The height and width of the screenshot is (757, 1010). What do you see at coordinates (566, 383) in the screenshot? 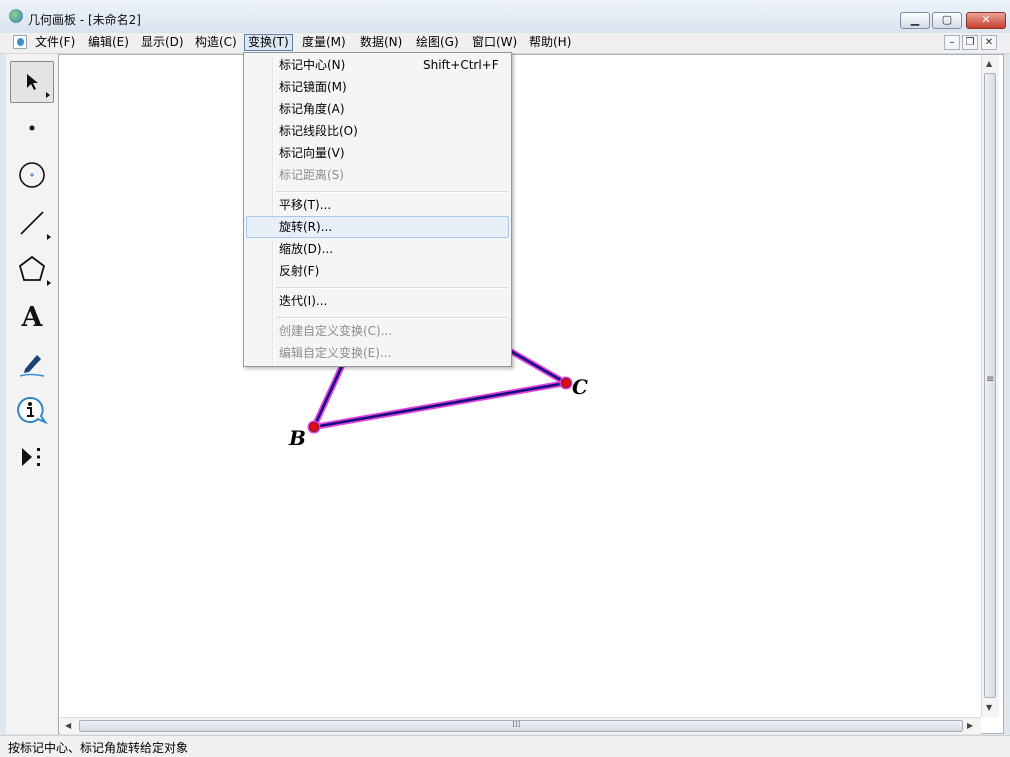
I see `point-c` at bounding box center [566, 383].